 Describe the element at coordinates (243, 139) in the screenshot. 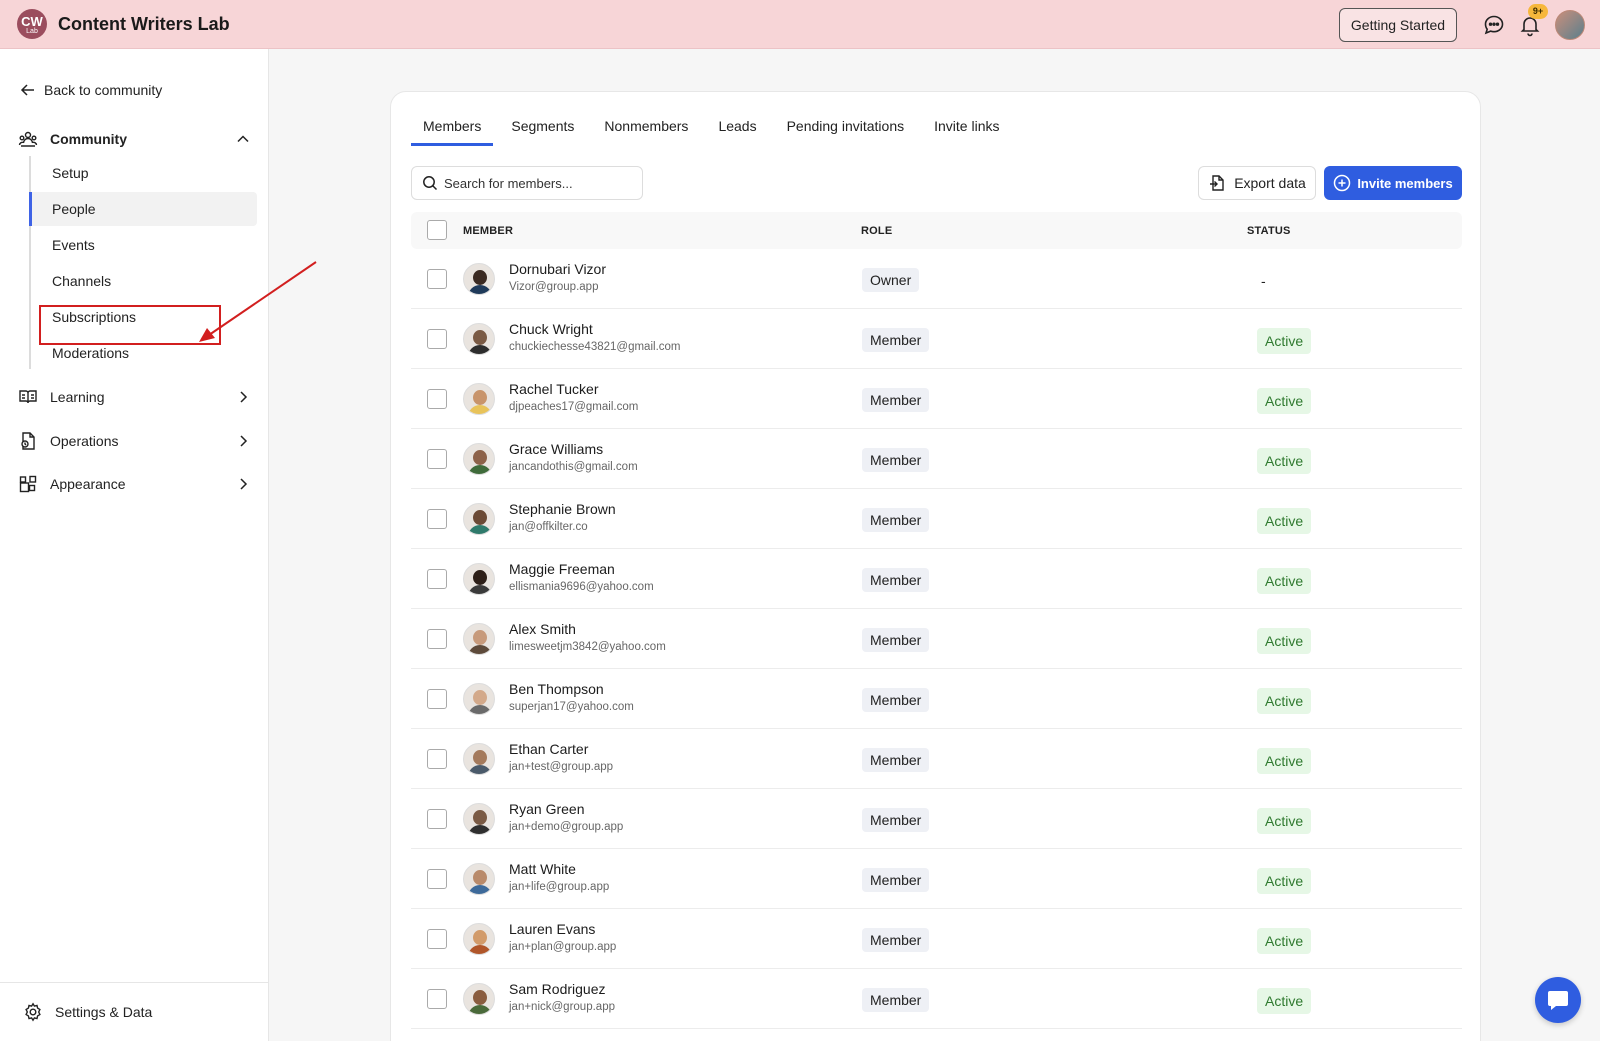

I see `chevron-up-icon` at that location.